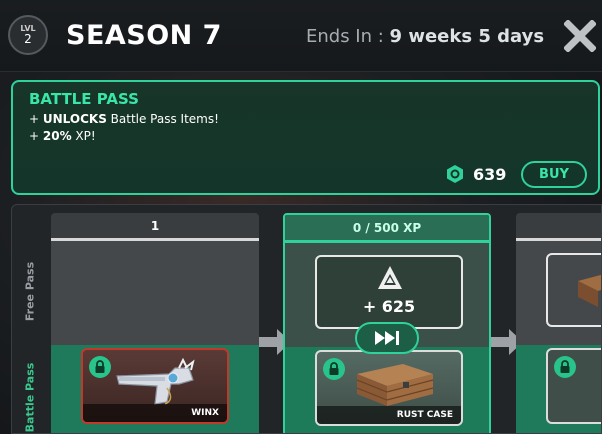  Describe the element at coordinates (396, 36) in the screenshot. I see `ends-weeks-value: 9` at that location.